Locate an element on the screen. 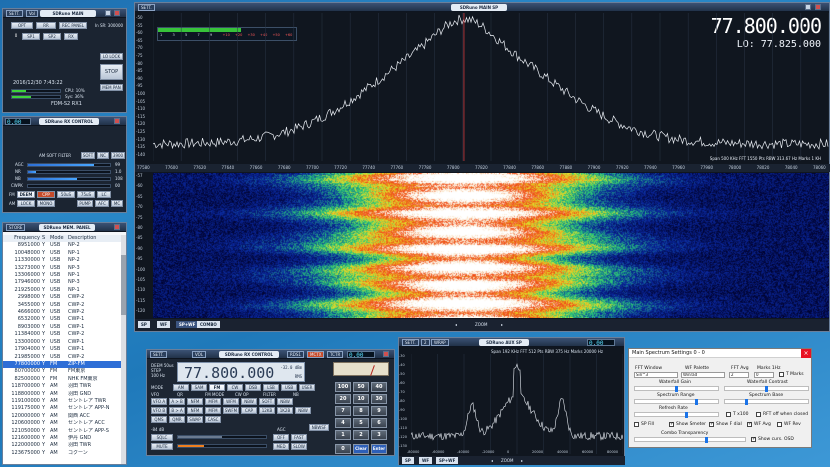  mode-button-12kb: 12KB is located at coordinates (267, 410).